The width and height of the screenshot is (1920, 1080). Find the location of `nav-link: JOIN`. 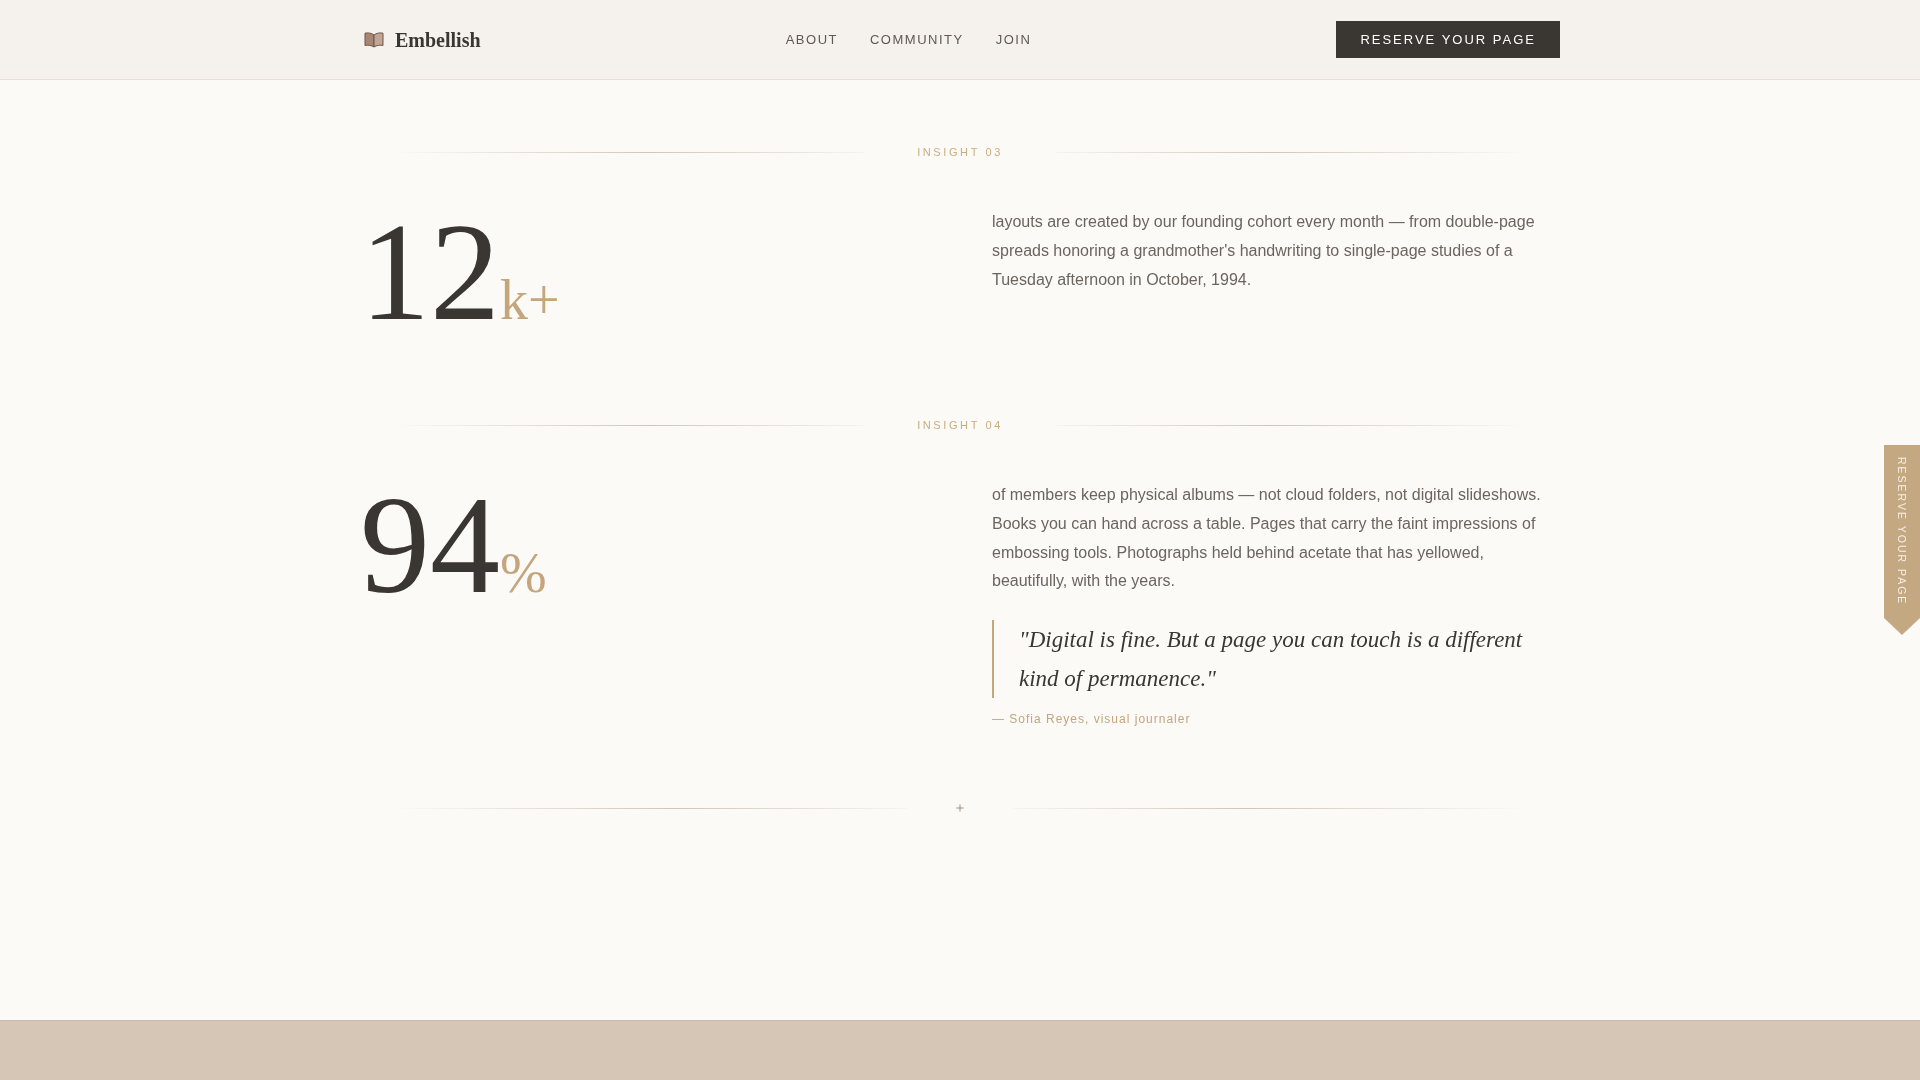

nav-link: JOIN is located at coordinates (1013, 39).